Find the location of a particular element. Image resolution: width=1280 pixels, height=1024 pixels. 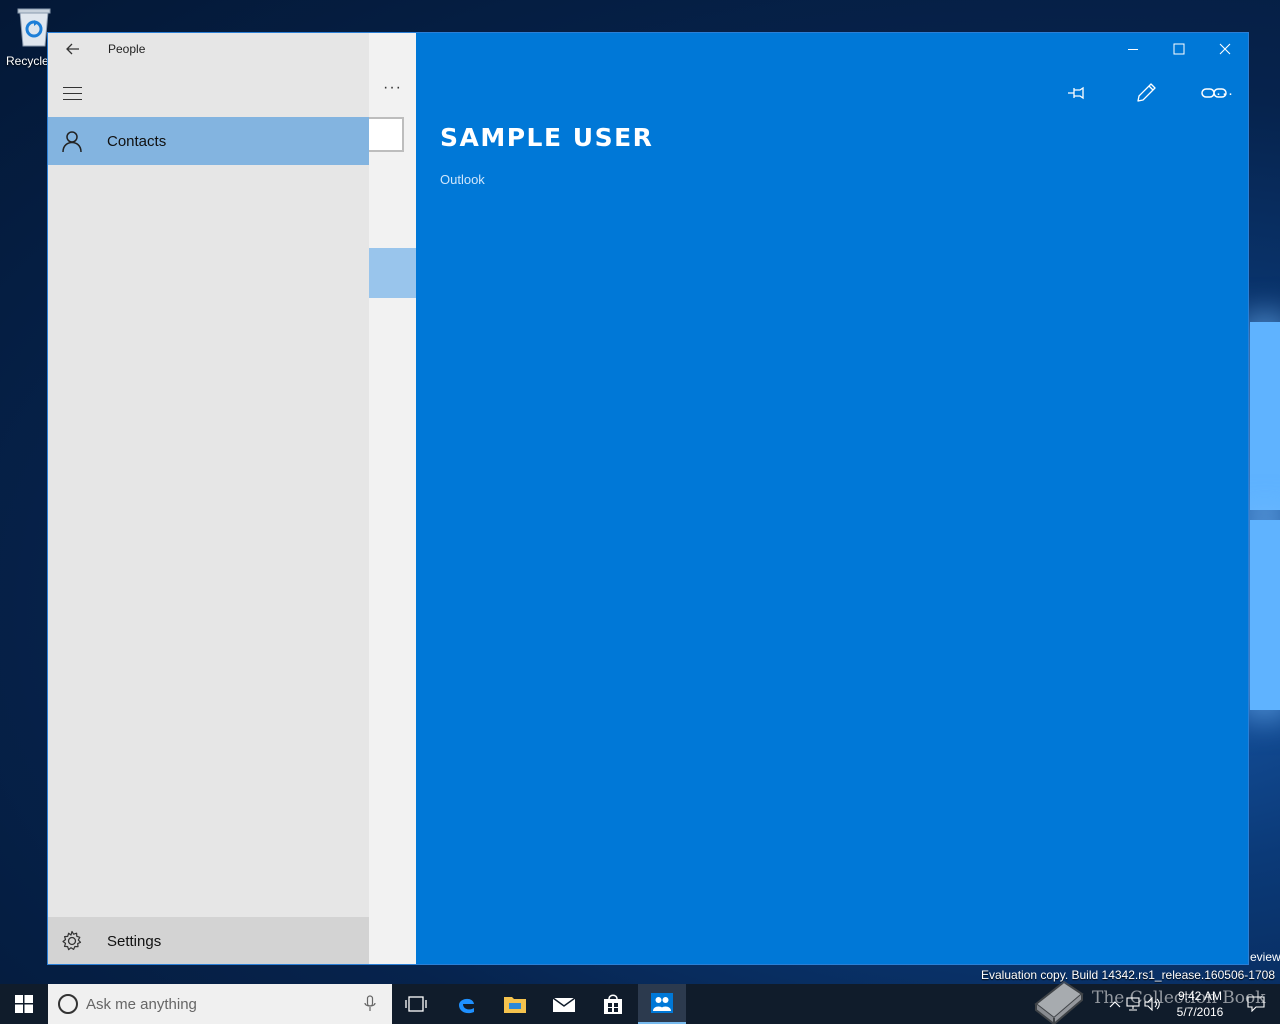

person-icon is located at coordinates (72, 141).